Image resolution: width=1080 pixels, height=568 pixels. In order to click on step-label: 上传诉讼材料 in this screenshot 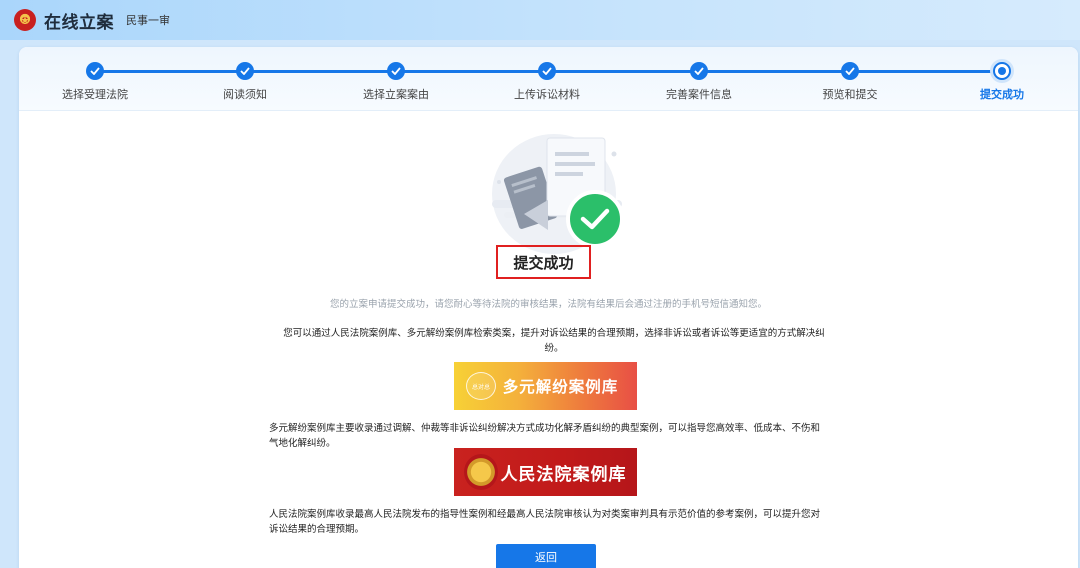, I will do `click(547, 94)`.